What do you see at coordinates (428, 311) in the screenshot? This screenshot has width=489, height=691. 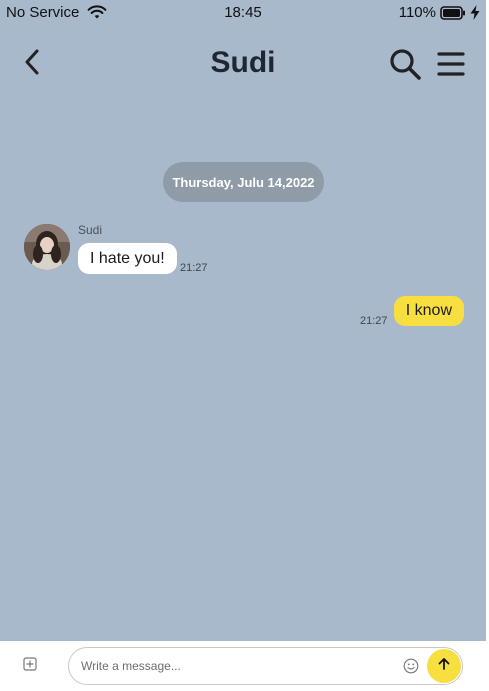 I see `outgoing-message-bubble: I know` at bounding box center [428, 311].